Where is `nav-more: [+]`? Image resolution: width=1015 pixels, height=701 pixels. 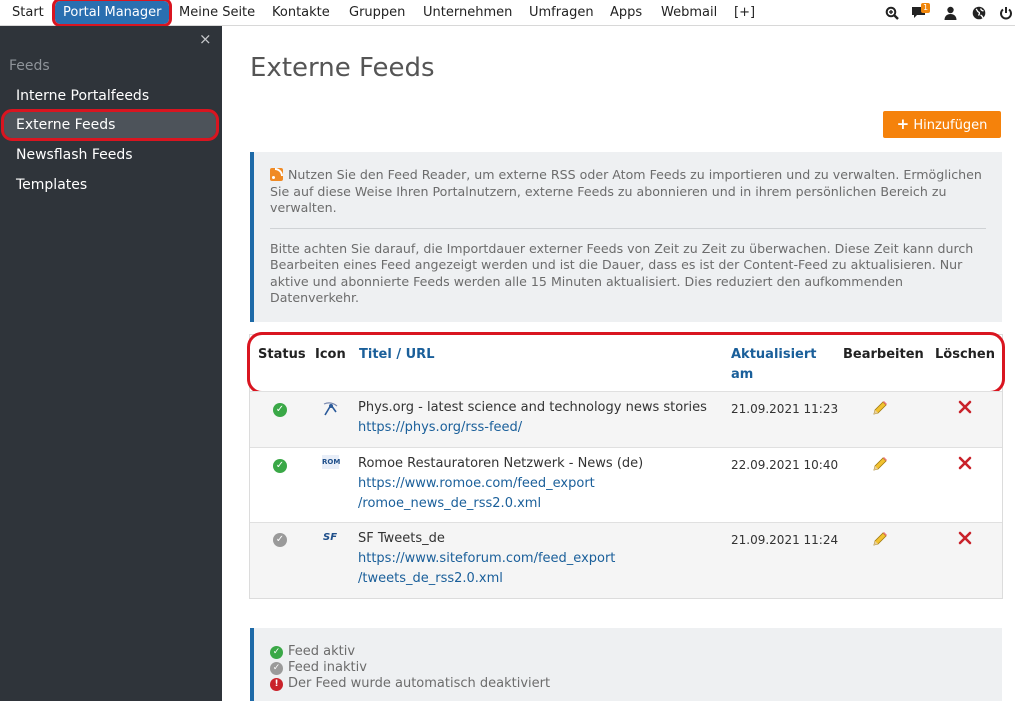 nav-more: [+] is located at coordinates (744, 12).